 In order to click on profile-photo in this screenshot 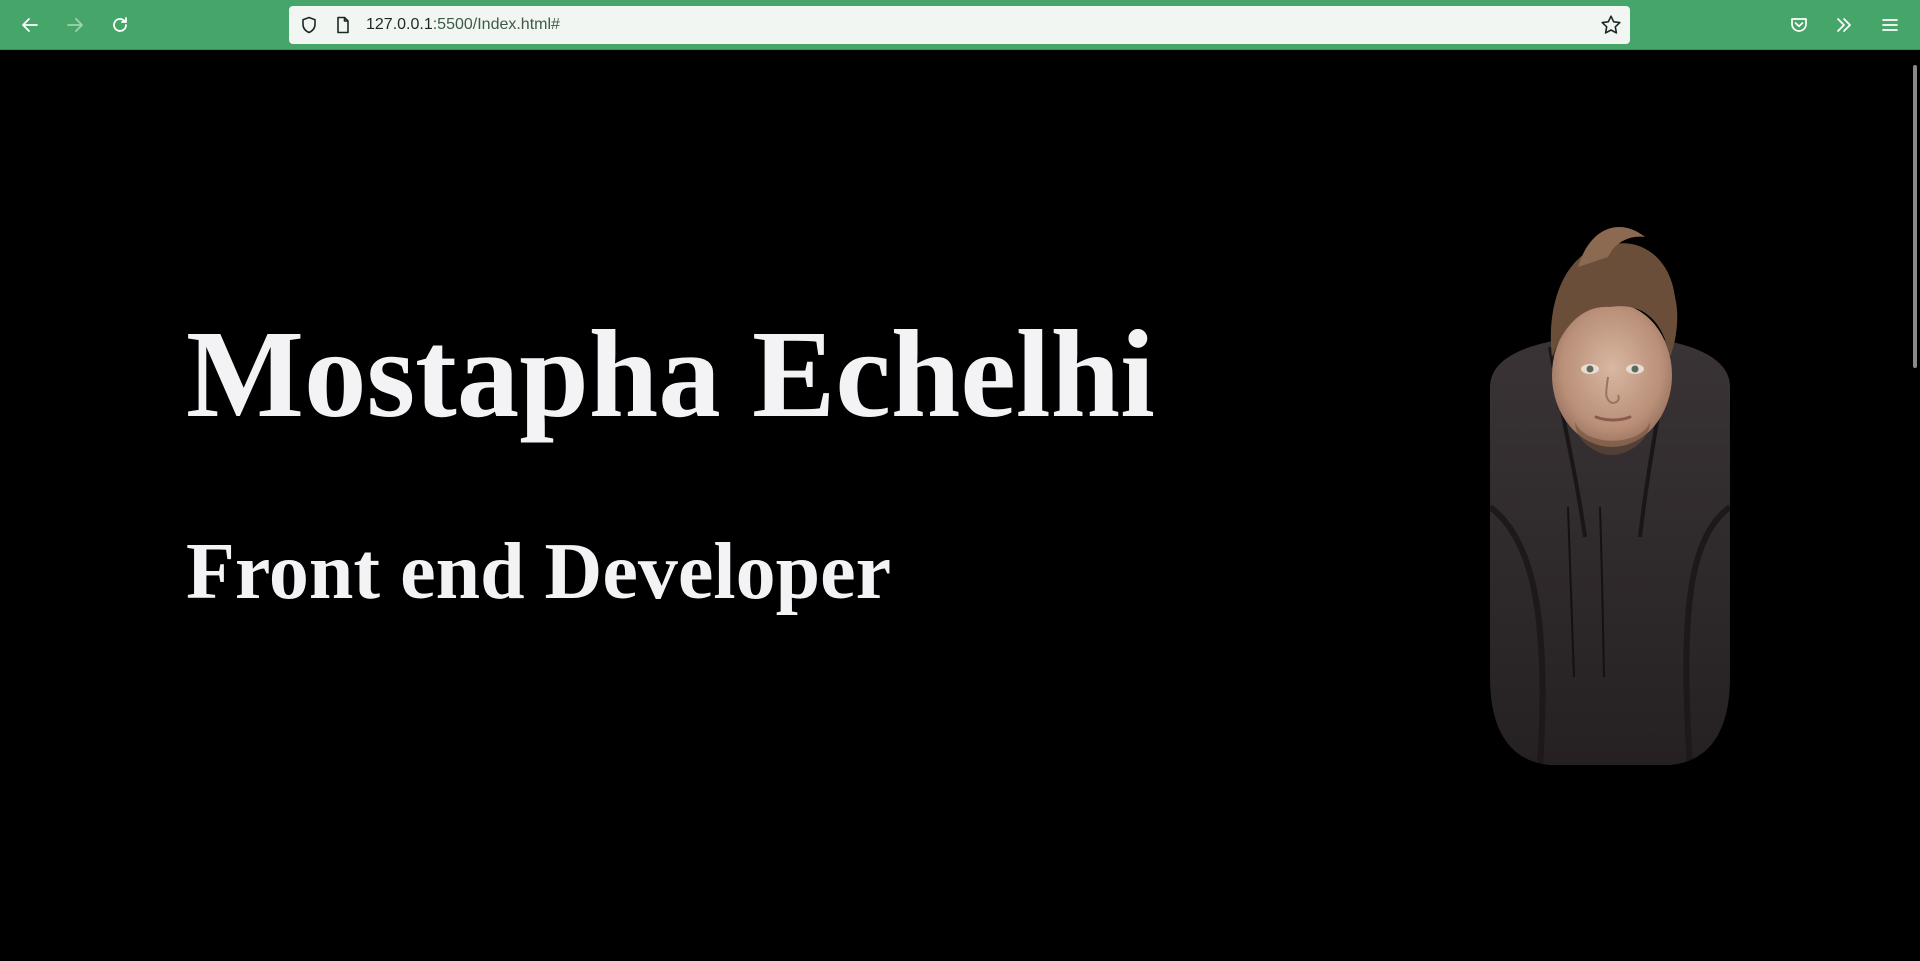, I will do `click(1610, 496)`.